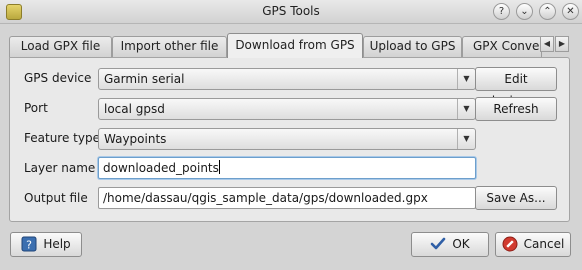  I want to click on maximize-button: ⌃, so click(547, 11).